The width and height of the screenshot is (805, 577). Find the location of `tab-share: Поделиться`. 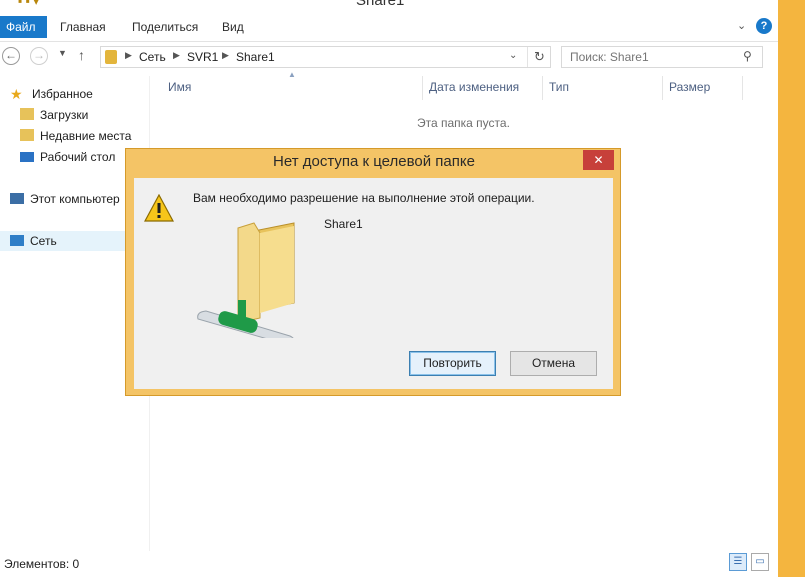

tab-share: Поделиться is located at coordinates (165, 27).